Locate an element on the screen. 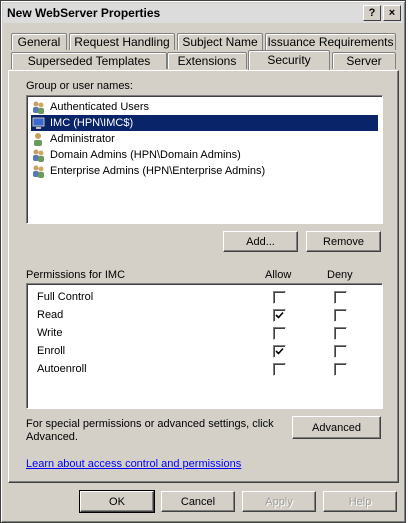 Image resolution: width=408 pixels, height=523 pixels. deny-full-control-checkbox is located at coordinates (340, 297).